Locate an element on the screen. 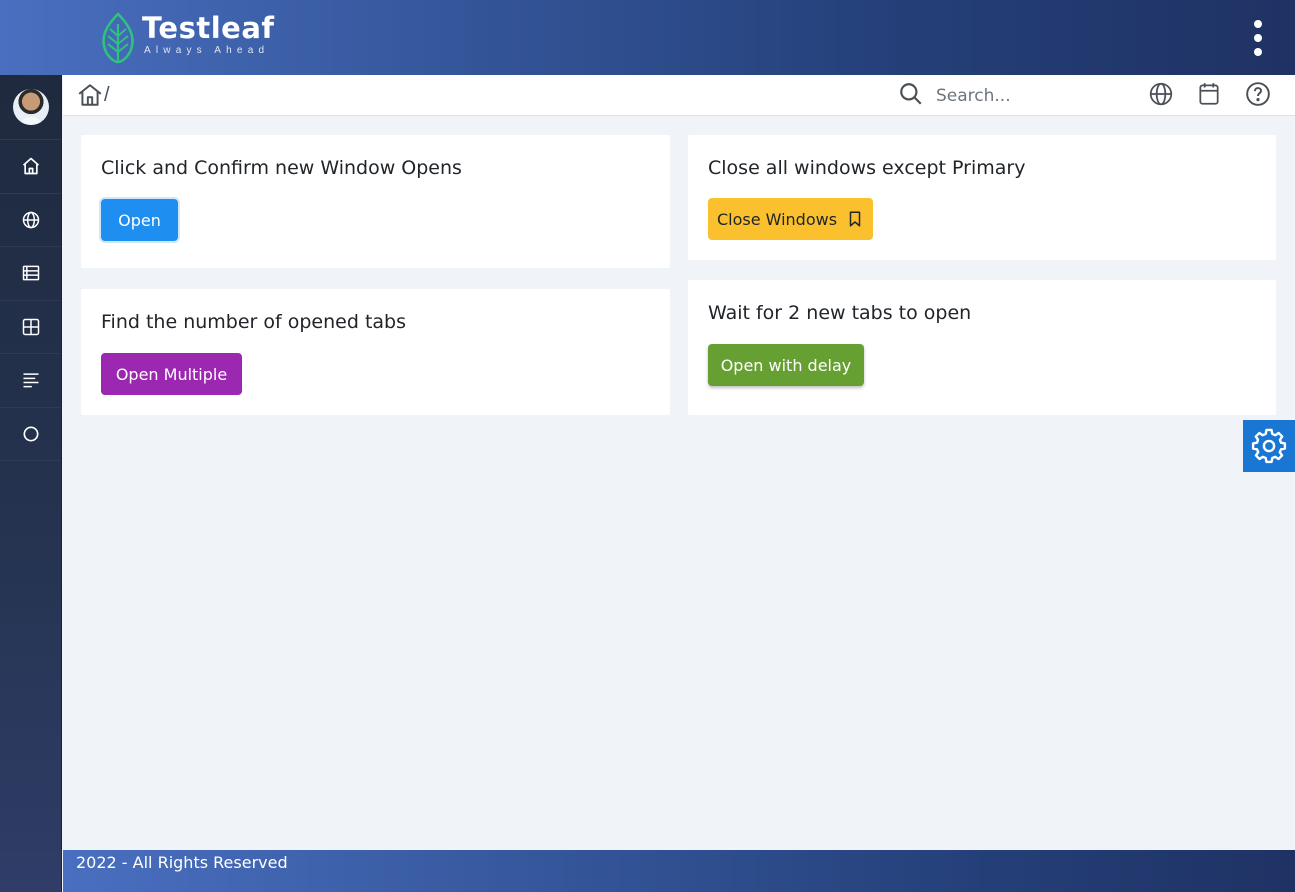 This screenshot has width=1295, height=892. home-breadcrumb-icon is located at coordinates (90, 95).